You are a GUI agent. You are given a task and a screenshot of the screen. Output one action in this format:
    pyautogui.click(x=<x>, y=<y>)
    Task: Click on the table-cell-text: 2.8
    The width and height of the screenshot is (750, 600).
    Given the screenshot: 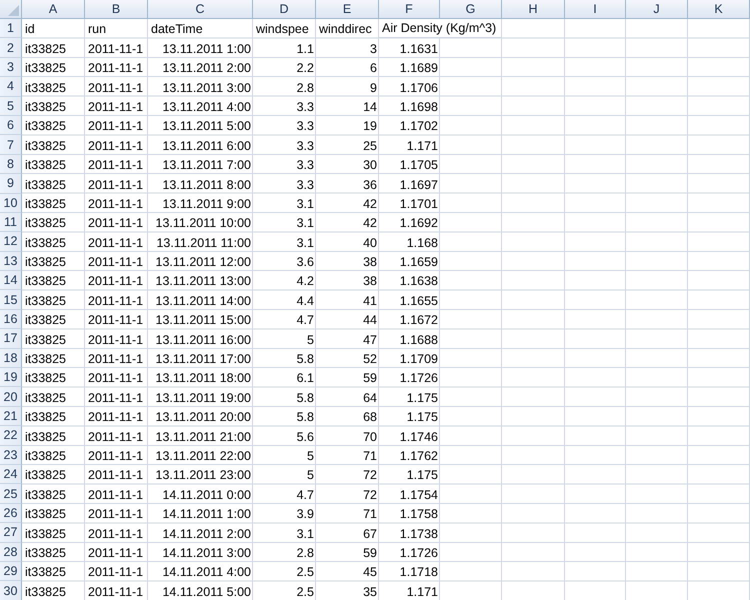 What is the action you would take?
    pyautogui.click(x=305, y=88)
    